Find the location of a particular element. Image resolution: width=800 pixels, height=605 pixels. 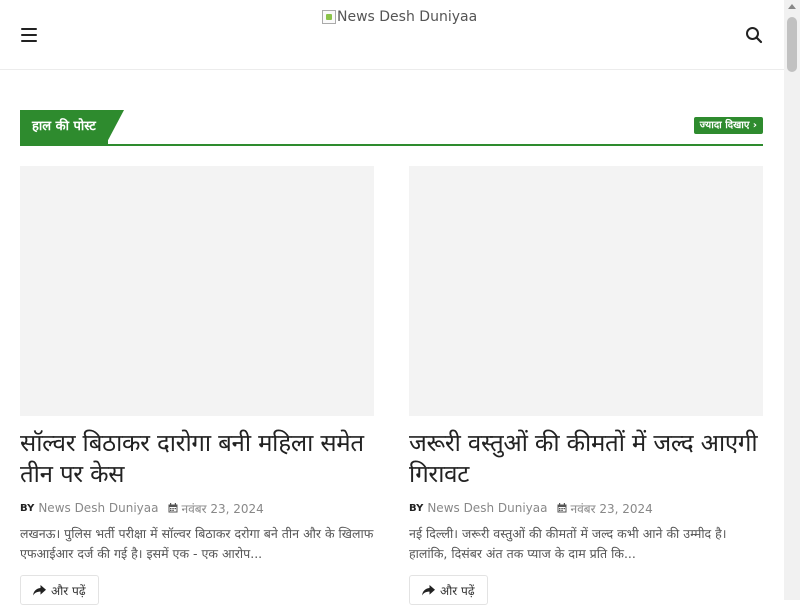

search-icon is located at coordinates (754, 35).